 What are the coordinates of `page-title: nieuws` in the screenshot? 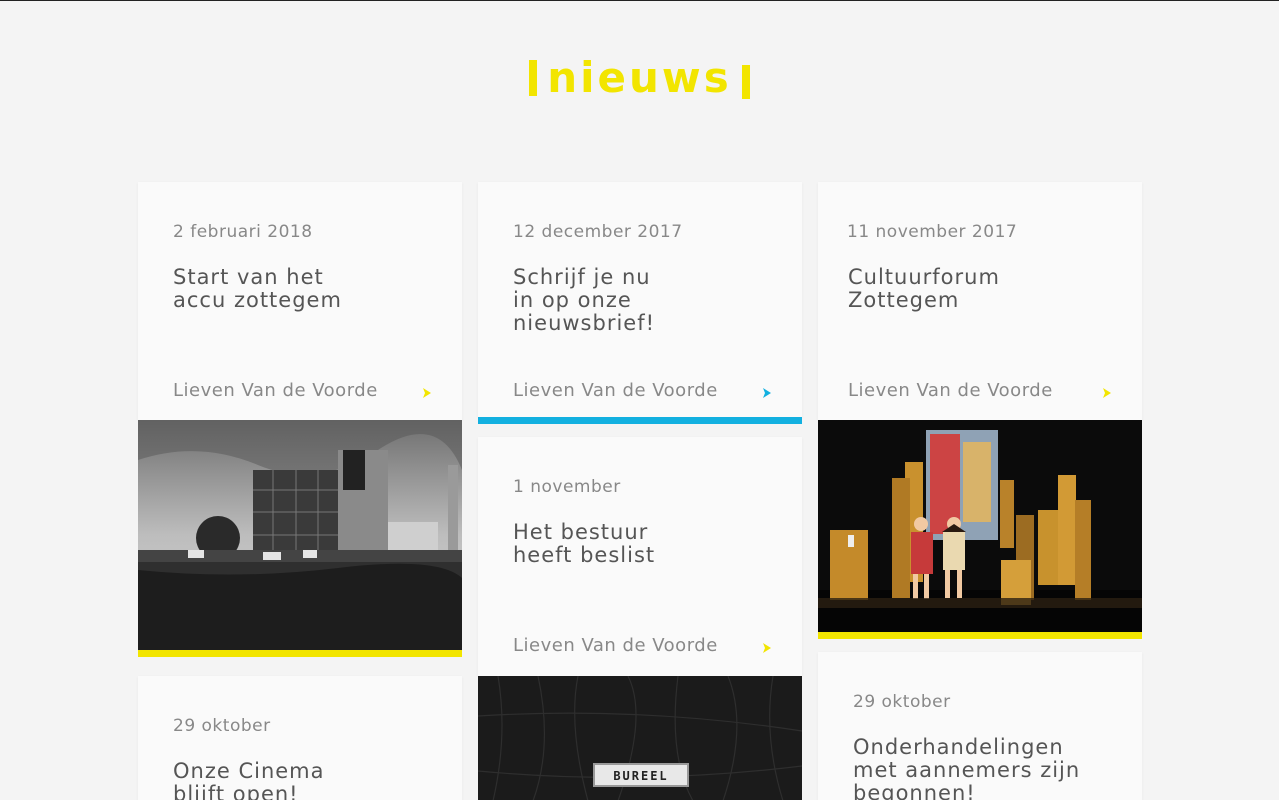 It's located at (639, 77).